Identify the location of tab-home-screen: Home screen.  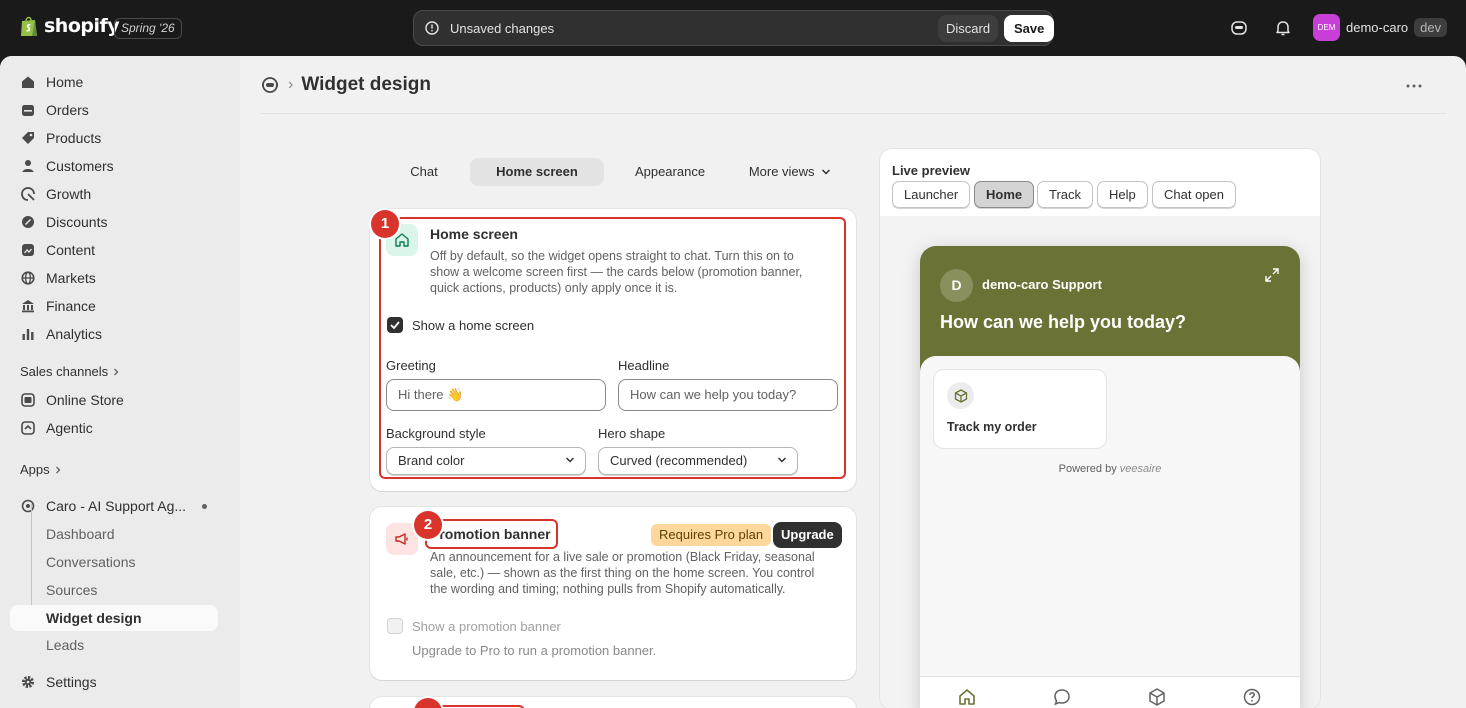
(537, 172).